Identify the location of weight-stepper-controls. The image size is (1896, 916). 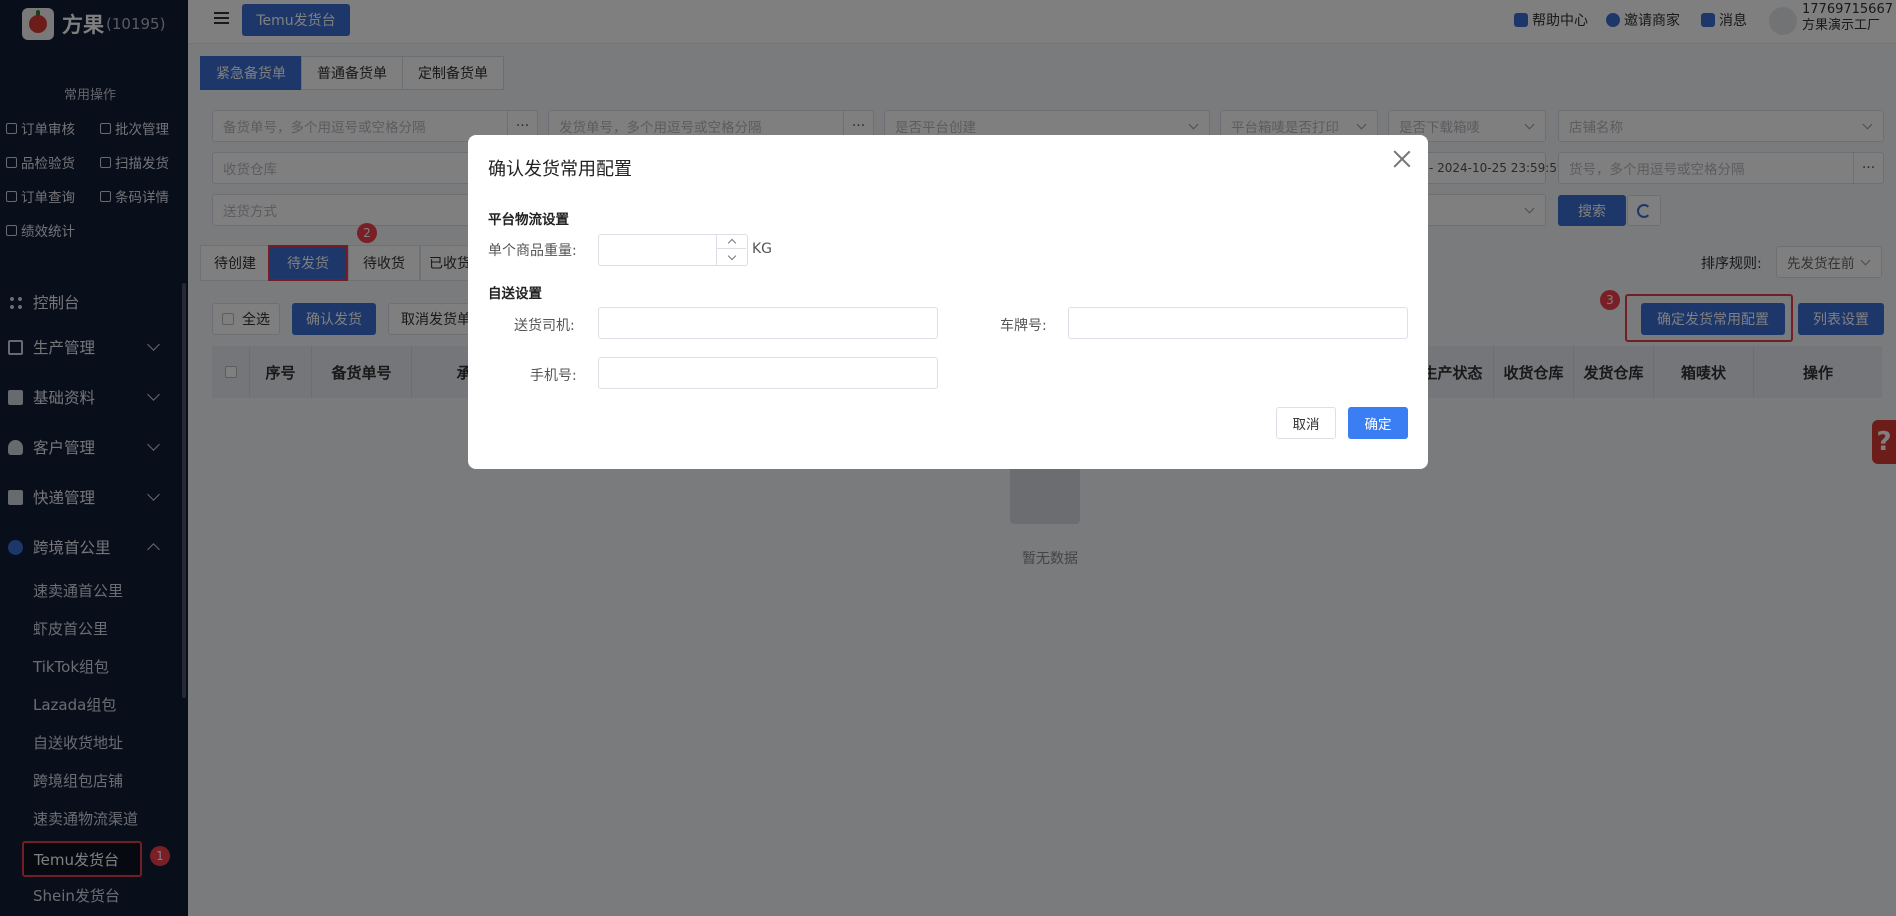
(731, 250).